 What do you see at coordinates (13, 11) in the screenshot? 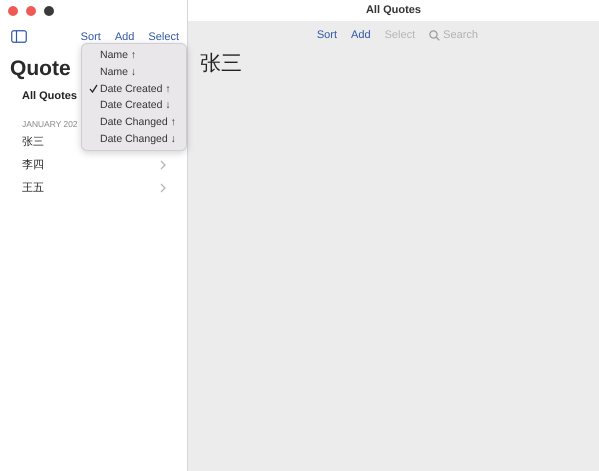
I see `close-window-button` at bounding box center [13, 11].